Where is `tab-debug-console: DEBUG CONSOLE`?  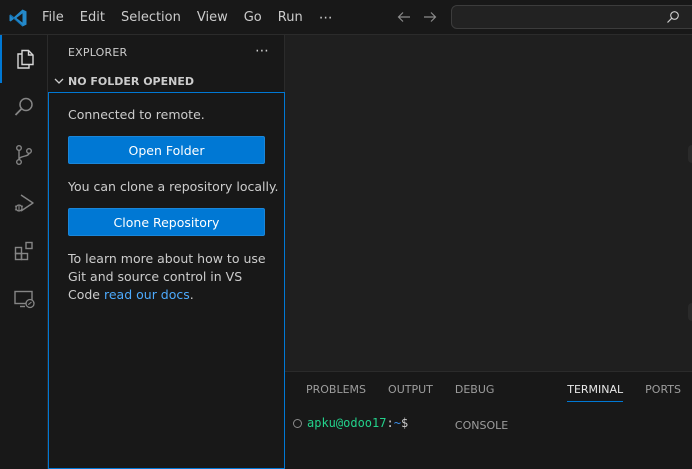 tab-debug-console: DEBUG CONSOLE is located at coordinates (500, 402).